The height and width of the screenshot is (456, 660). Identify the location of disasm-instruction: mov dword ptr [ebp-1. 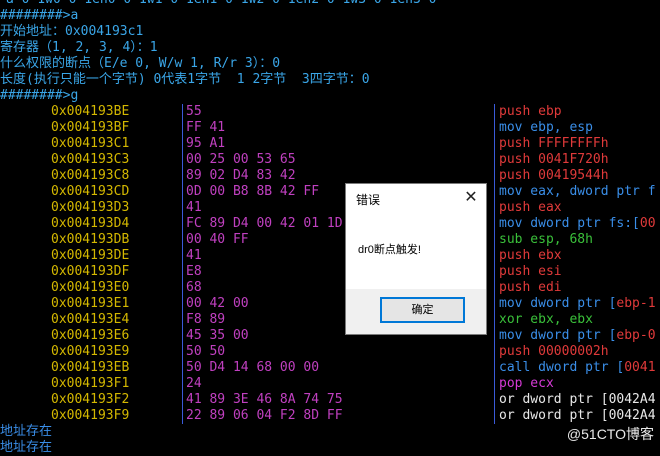
(577, 304).